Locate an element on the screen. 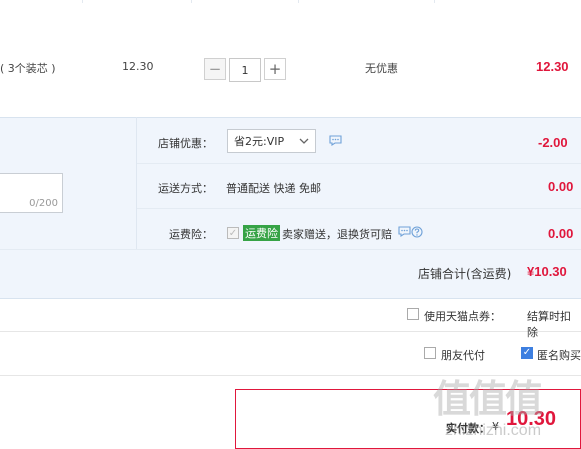 Image resolution: width=581 pixels, height=449 pixels. shop-total-label: 店铺合计(含运费) is located at coordinates (465, 274).